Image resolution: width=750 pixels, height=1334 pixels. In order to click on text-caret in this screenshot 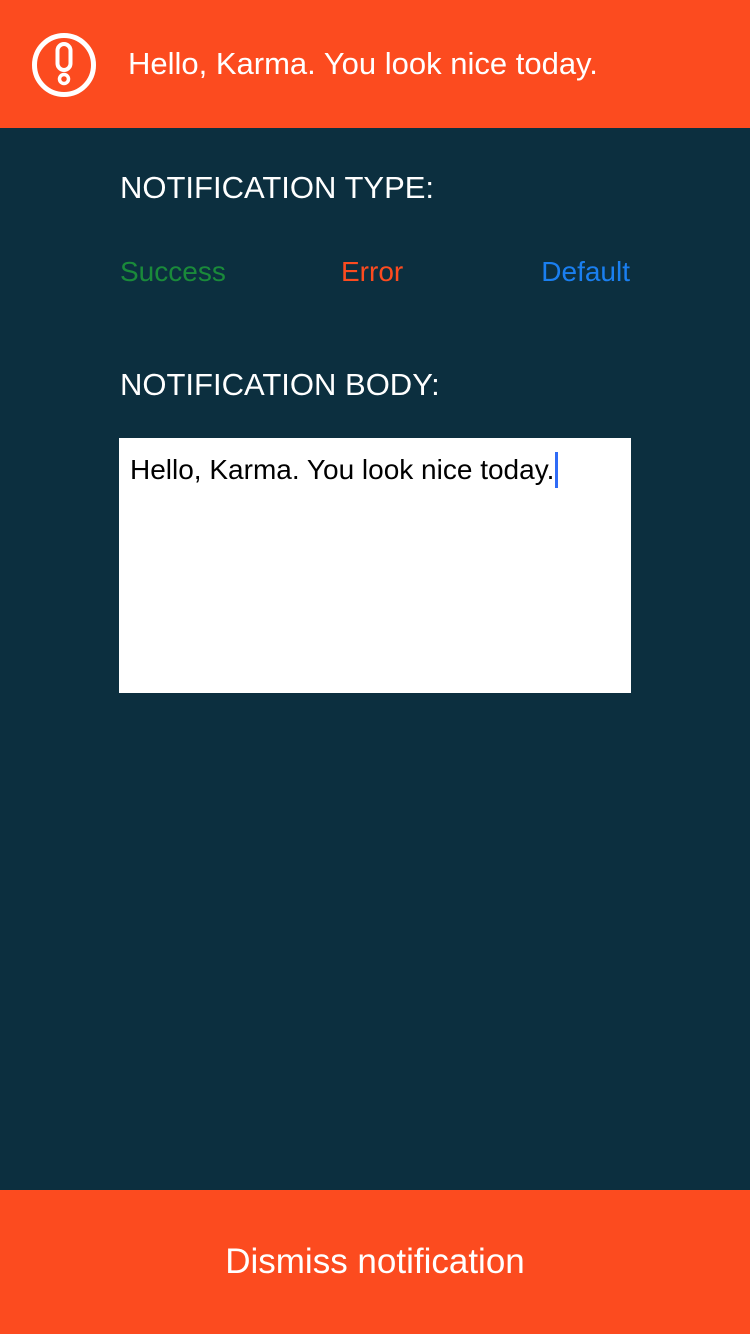, I will do `click(557, 470)`.